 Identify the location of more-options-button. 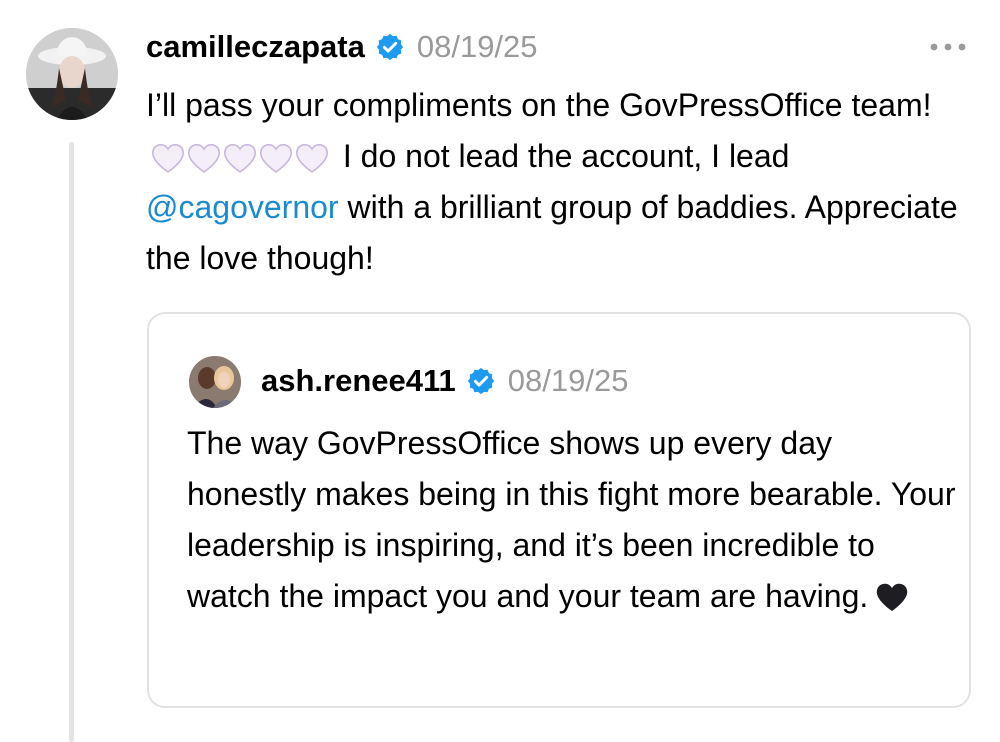
(948, 47).